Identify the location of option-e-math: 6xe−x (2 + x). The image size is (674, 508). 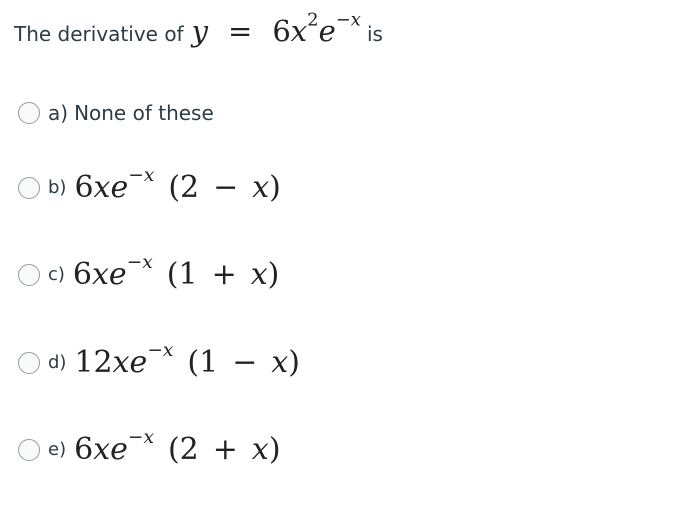
(177, 447).